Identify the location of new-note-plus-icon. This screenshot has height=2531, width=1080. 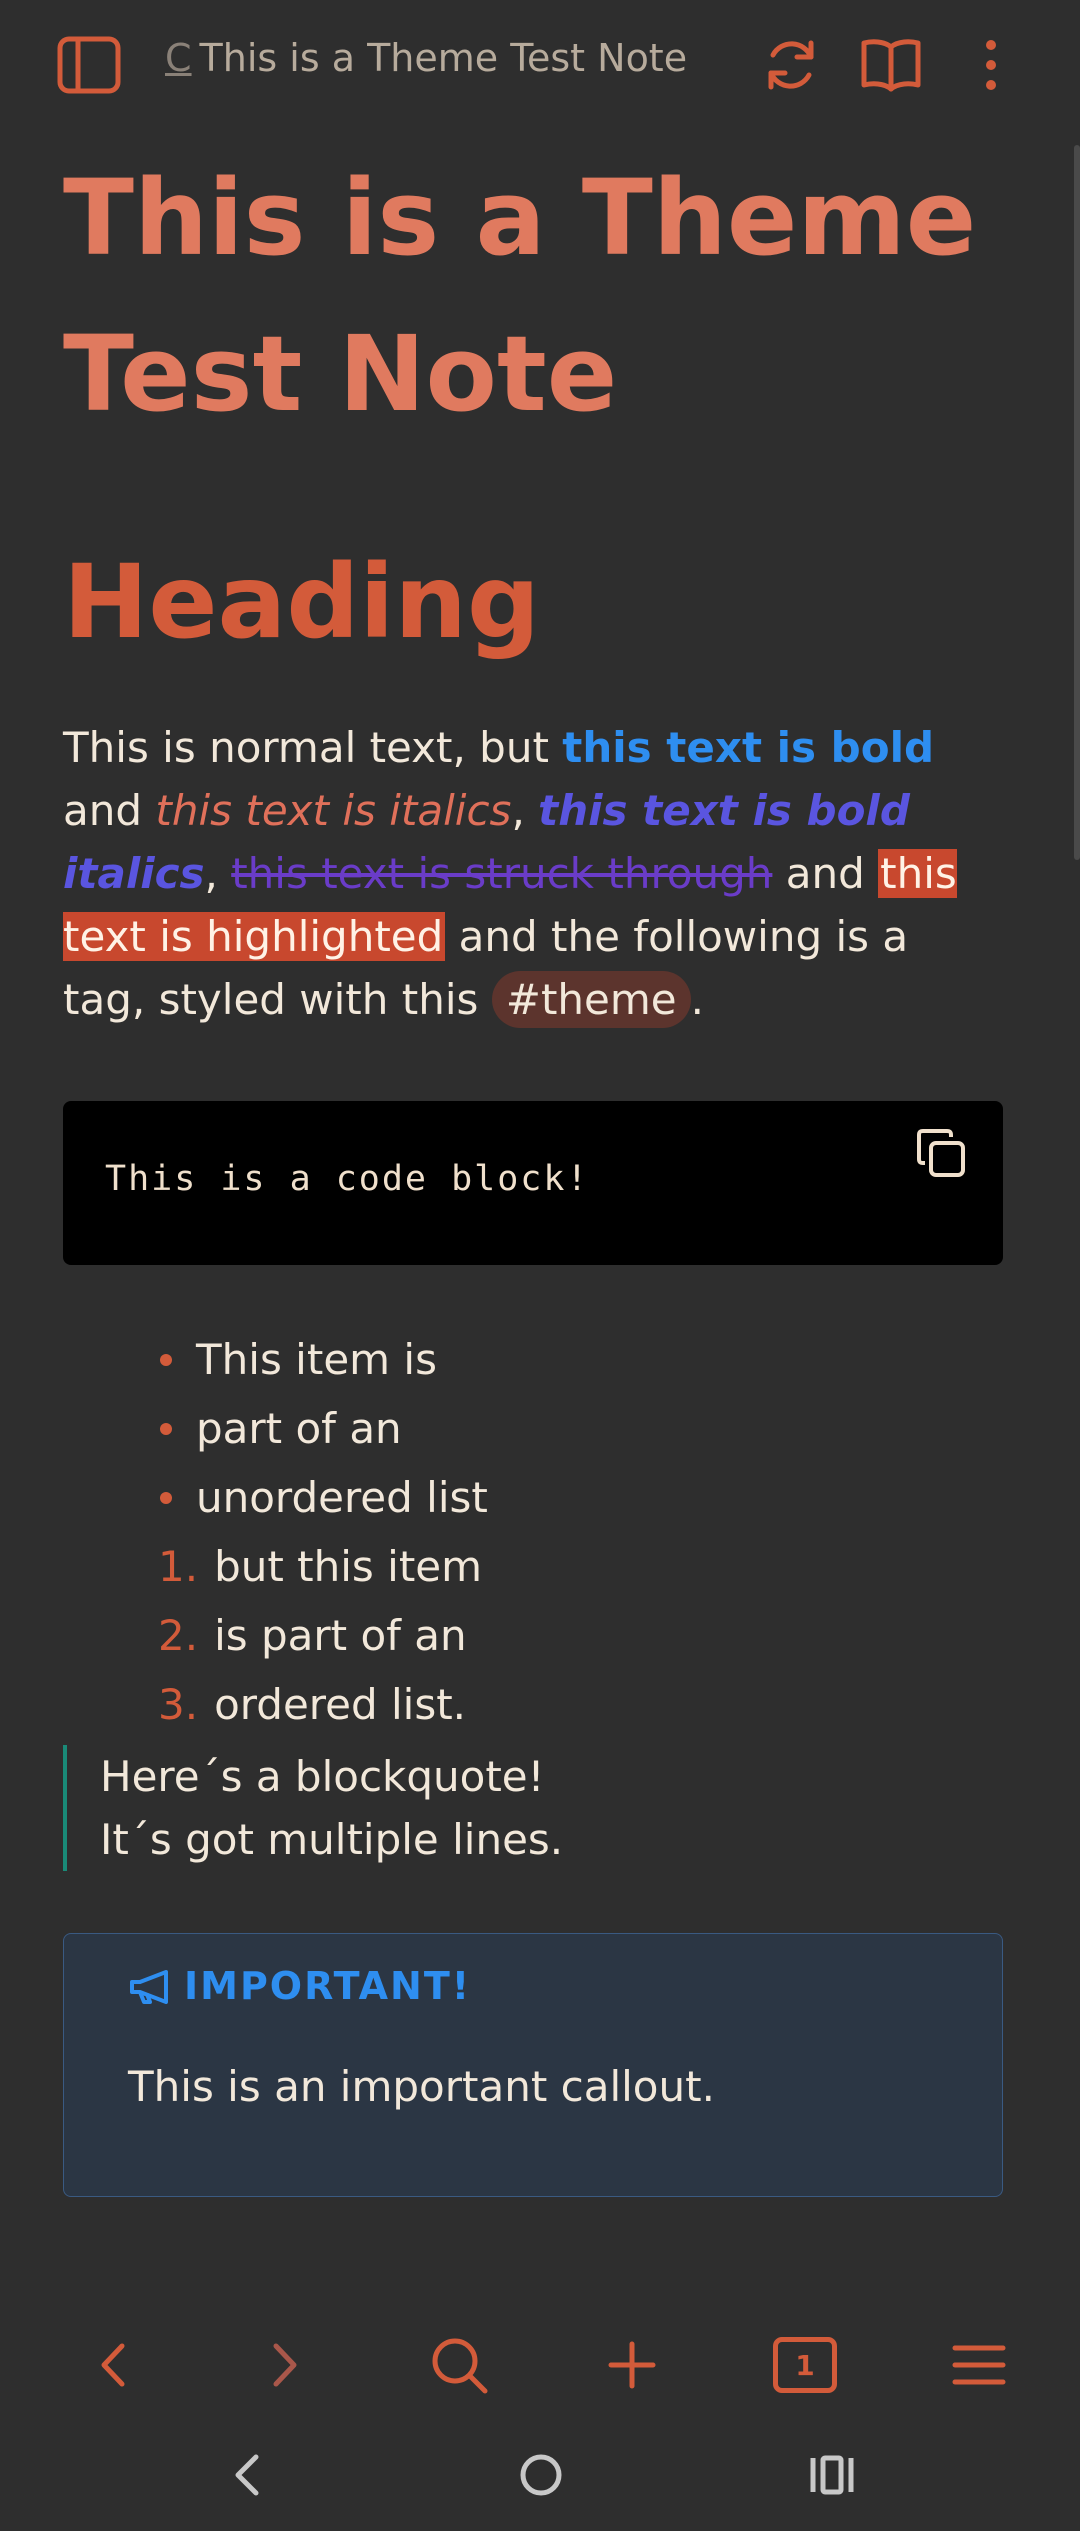
(632, 2365).